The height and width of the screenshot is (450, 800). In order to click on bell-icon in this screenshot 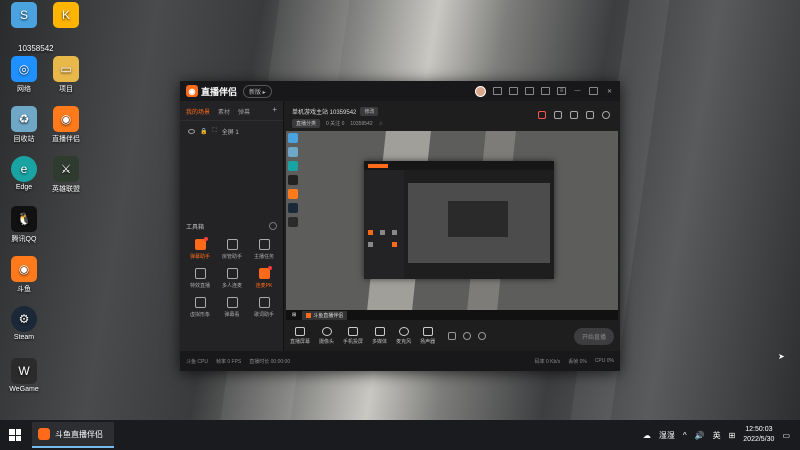, I will do `click(590, 115)`.